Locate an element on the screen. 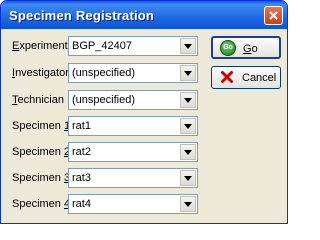 This screenshot has height=240, width=320. specimen-1-value: rat1 is located at coordinates (81, 126).